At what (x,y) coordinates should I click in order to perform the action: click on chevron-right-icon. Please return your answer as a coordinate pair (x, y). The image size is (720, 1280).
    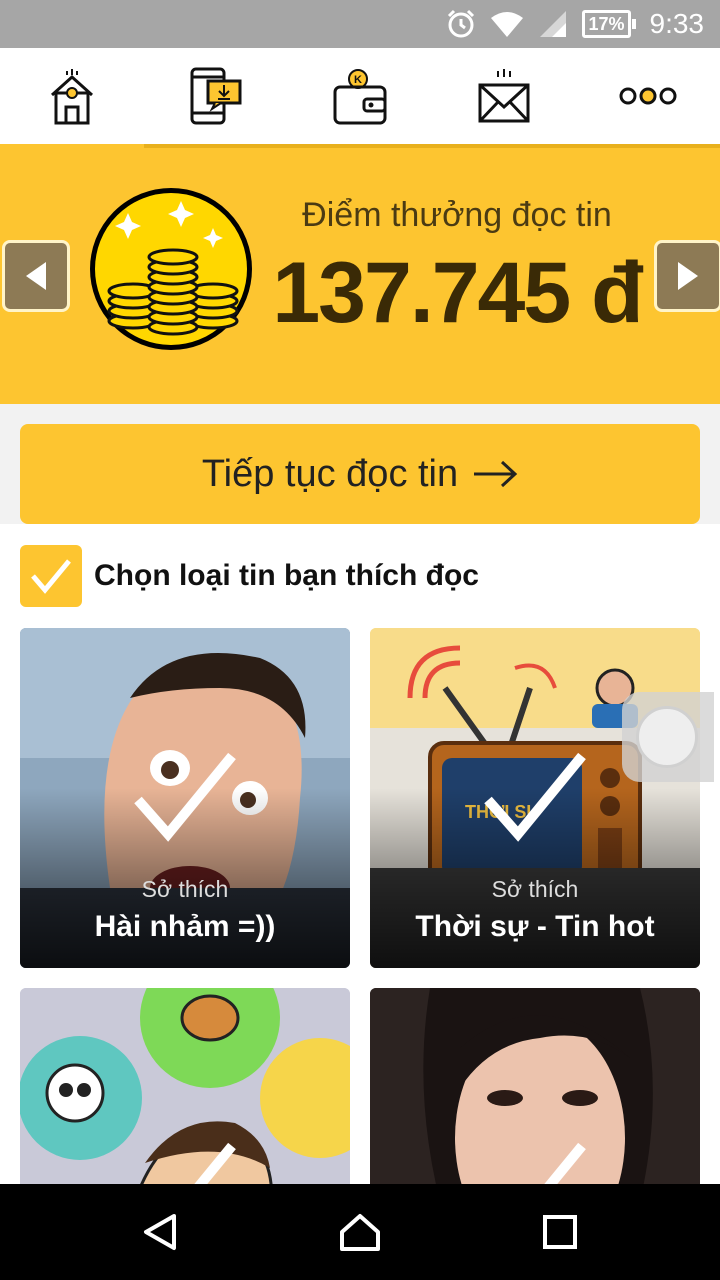
    Looking at the image, I should click on (688, 276).